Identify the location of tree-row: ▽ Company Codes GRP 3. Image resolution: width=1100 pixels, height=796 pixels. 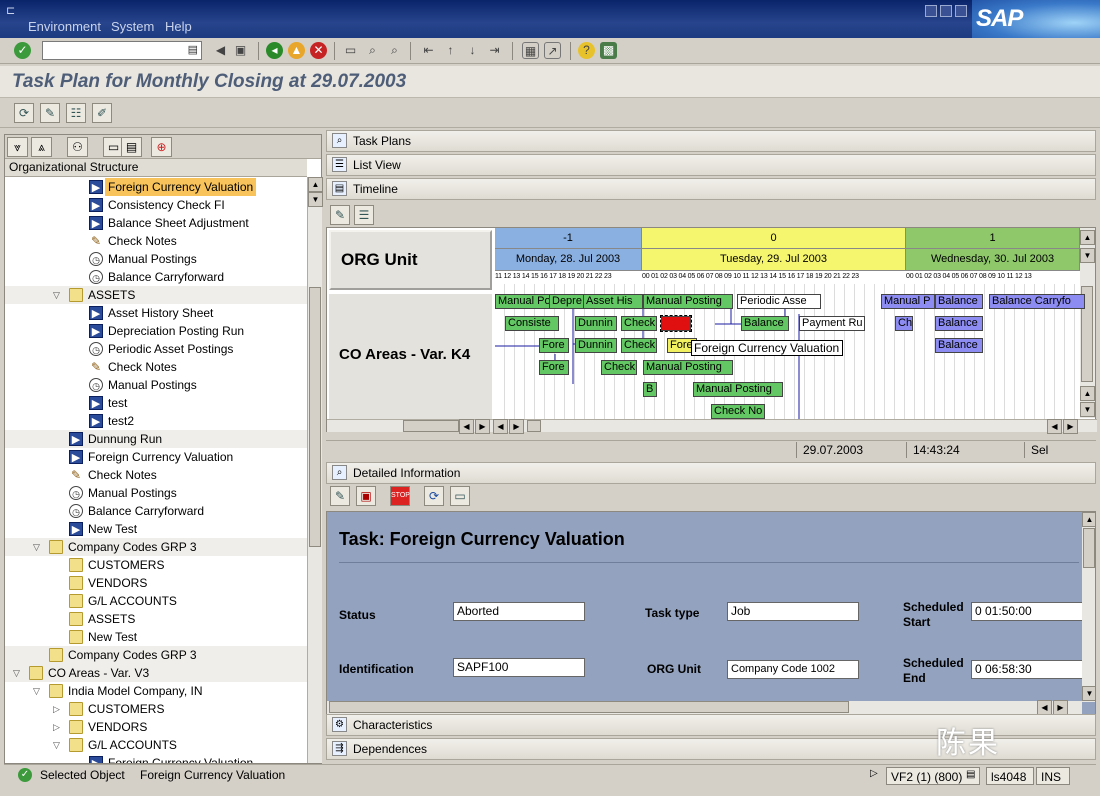
(156, 547).